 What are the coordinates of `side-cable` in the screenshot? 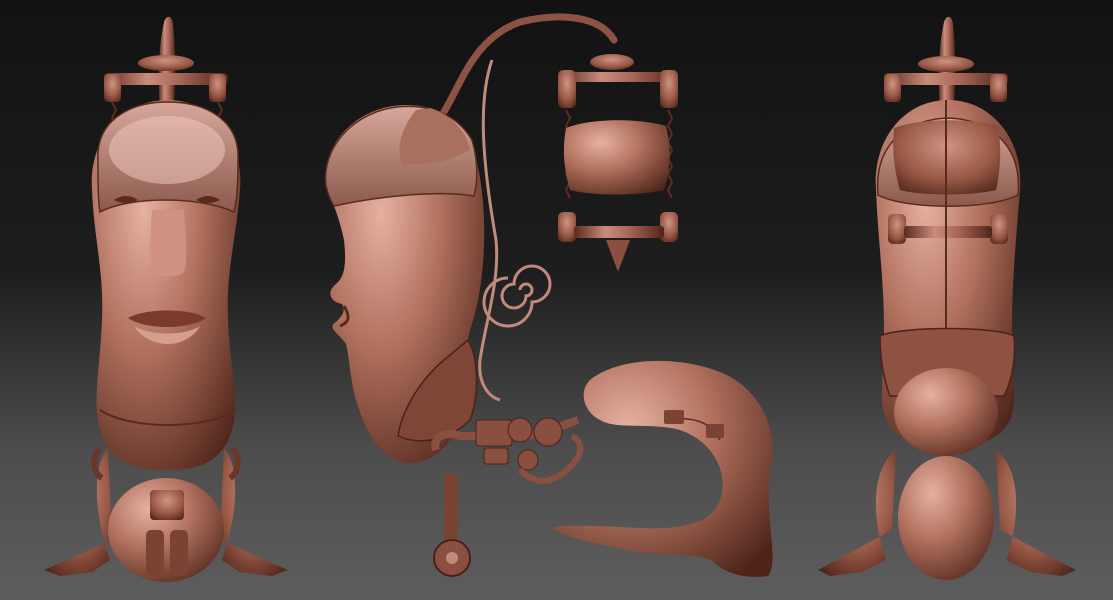 It's located at (527, 67).